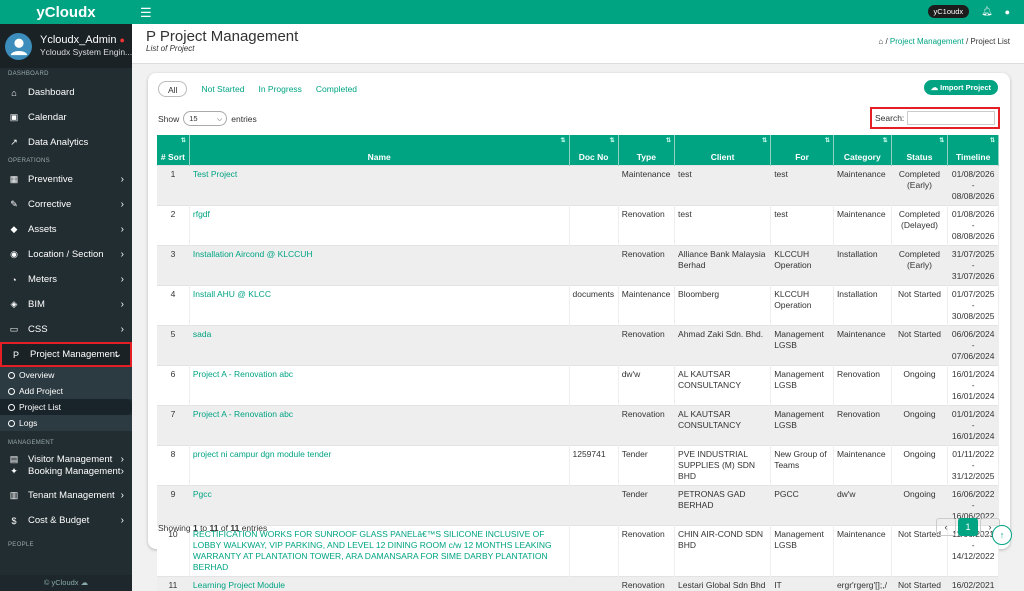  Describe the element at coordinates (723, 150) in the screenshot. I see `column-header: Client ⇅` at that location.